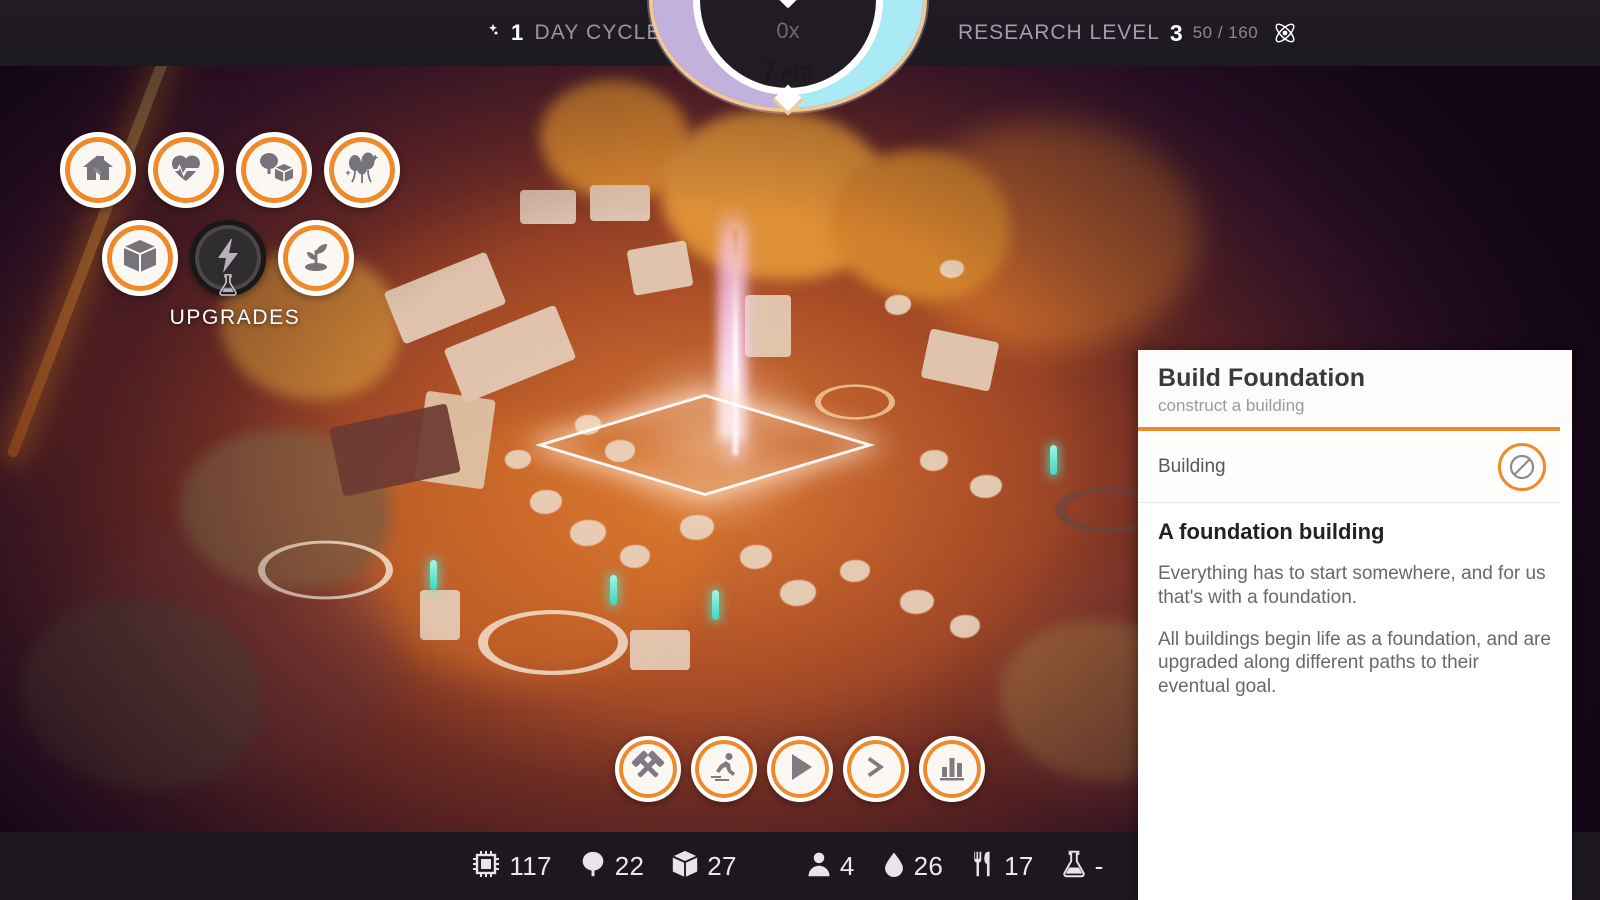 This screenshot has width=1600, height=900. I want to click on resource-science: -, so click(1082, 866).